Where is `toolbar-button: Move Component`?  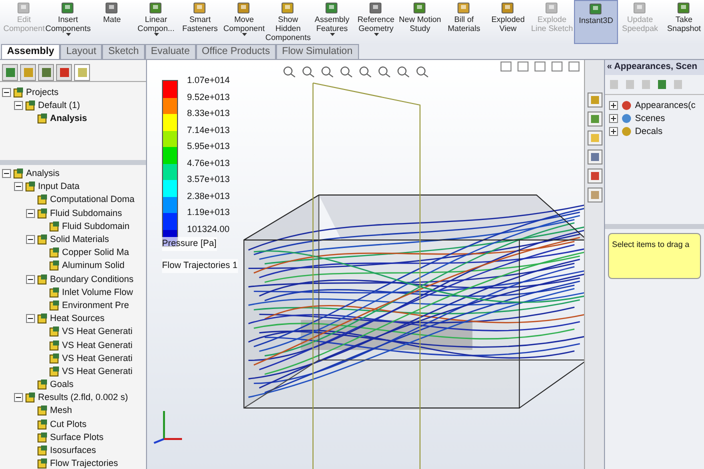
toolbar-button: Move Component is located at coordinates (244, 22).